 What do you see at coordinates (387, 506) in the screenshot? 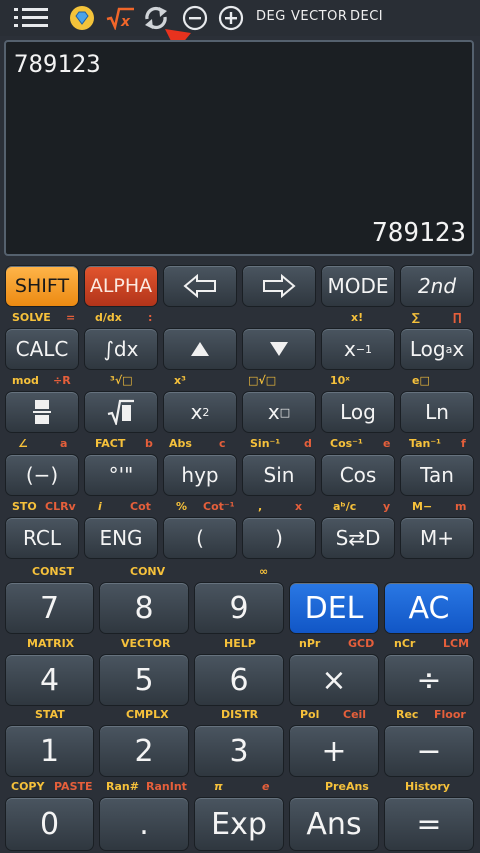
I see `var-y-label: y` at bounding box center [387, 506].